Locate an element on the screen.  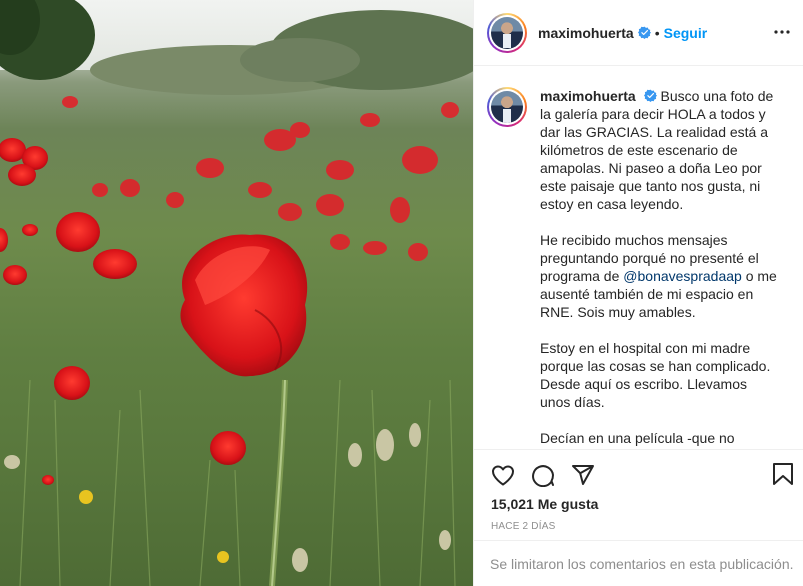
post-timestamp: HACE 2 DÍAS is located at coordinates (523, 526).